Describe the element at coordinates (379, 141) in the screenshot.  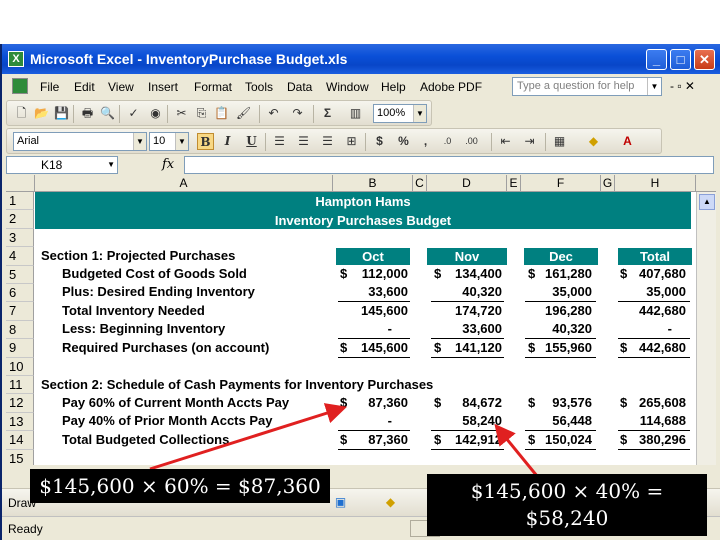
I see `currency-button: $` at that location.